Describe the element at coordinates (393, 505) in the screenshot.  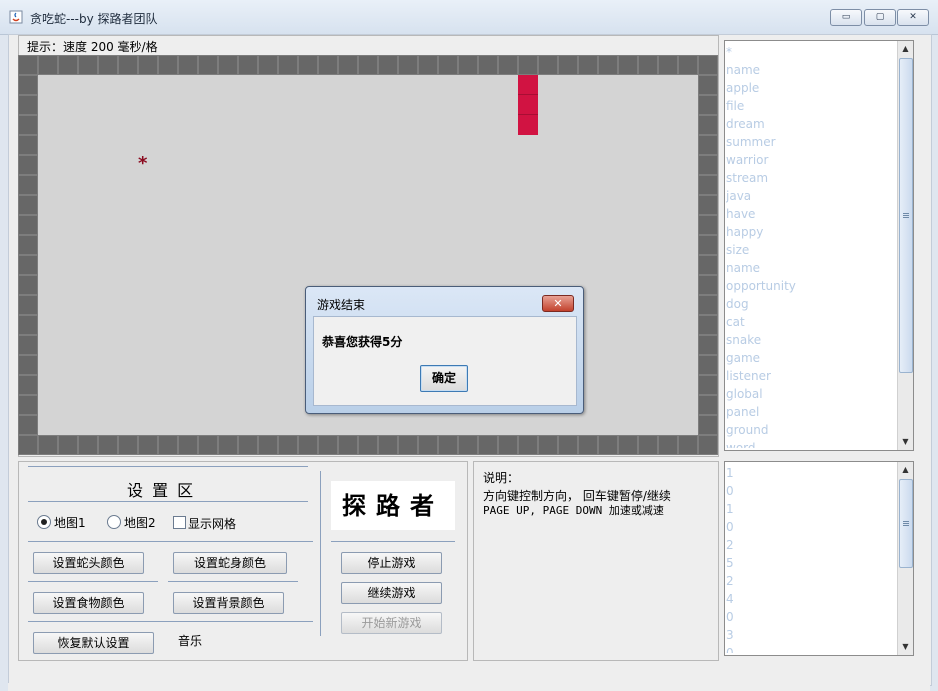
I see `team-logo: 探路者` at that location.